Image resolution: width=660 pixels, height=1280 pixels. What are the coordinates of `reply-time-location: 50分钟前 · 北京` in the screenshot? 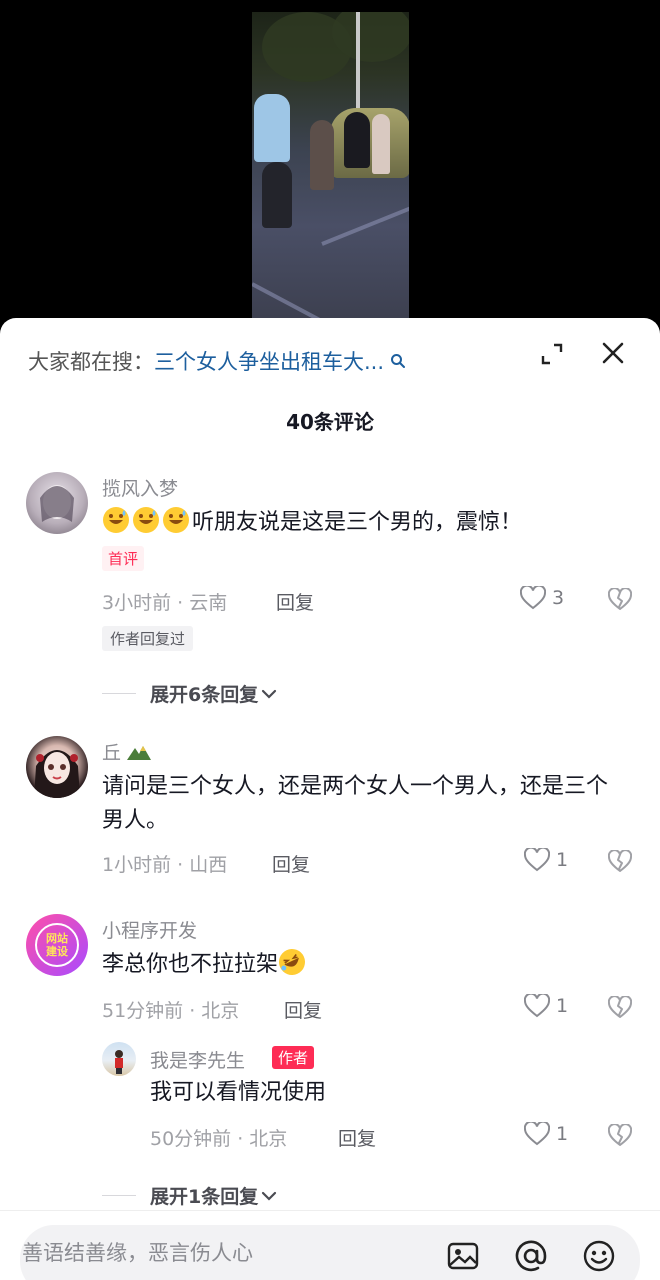 It's located at (219, 1139).